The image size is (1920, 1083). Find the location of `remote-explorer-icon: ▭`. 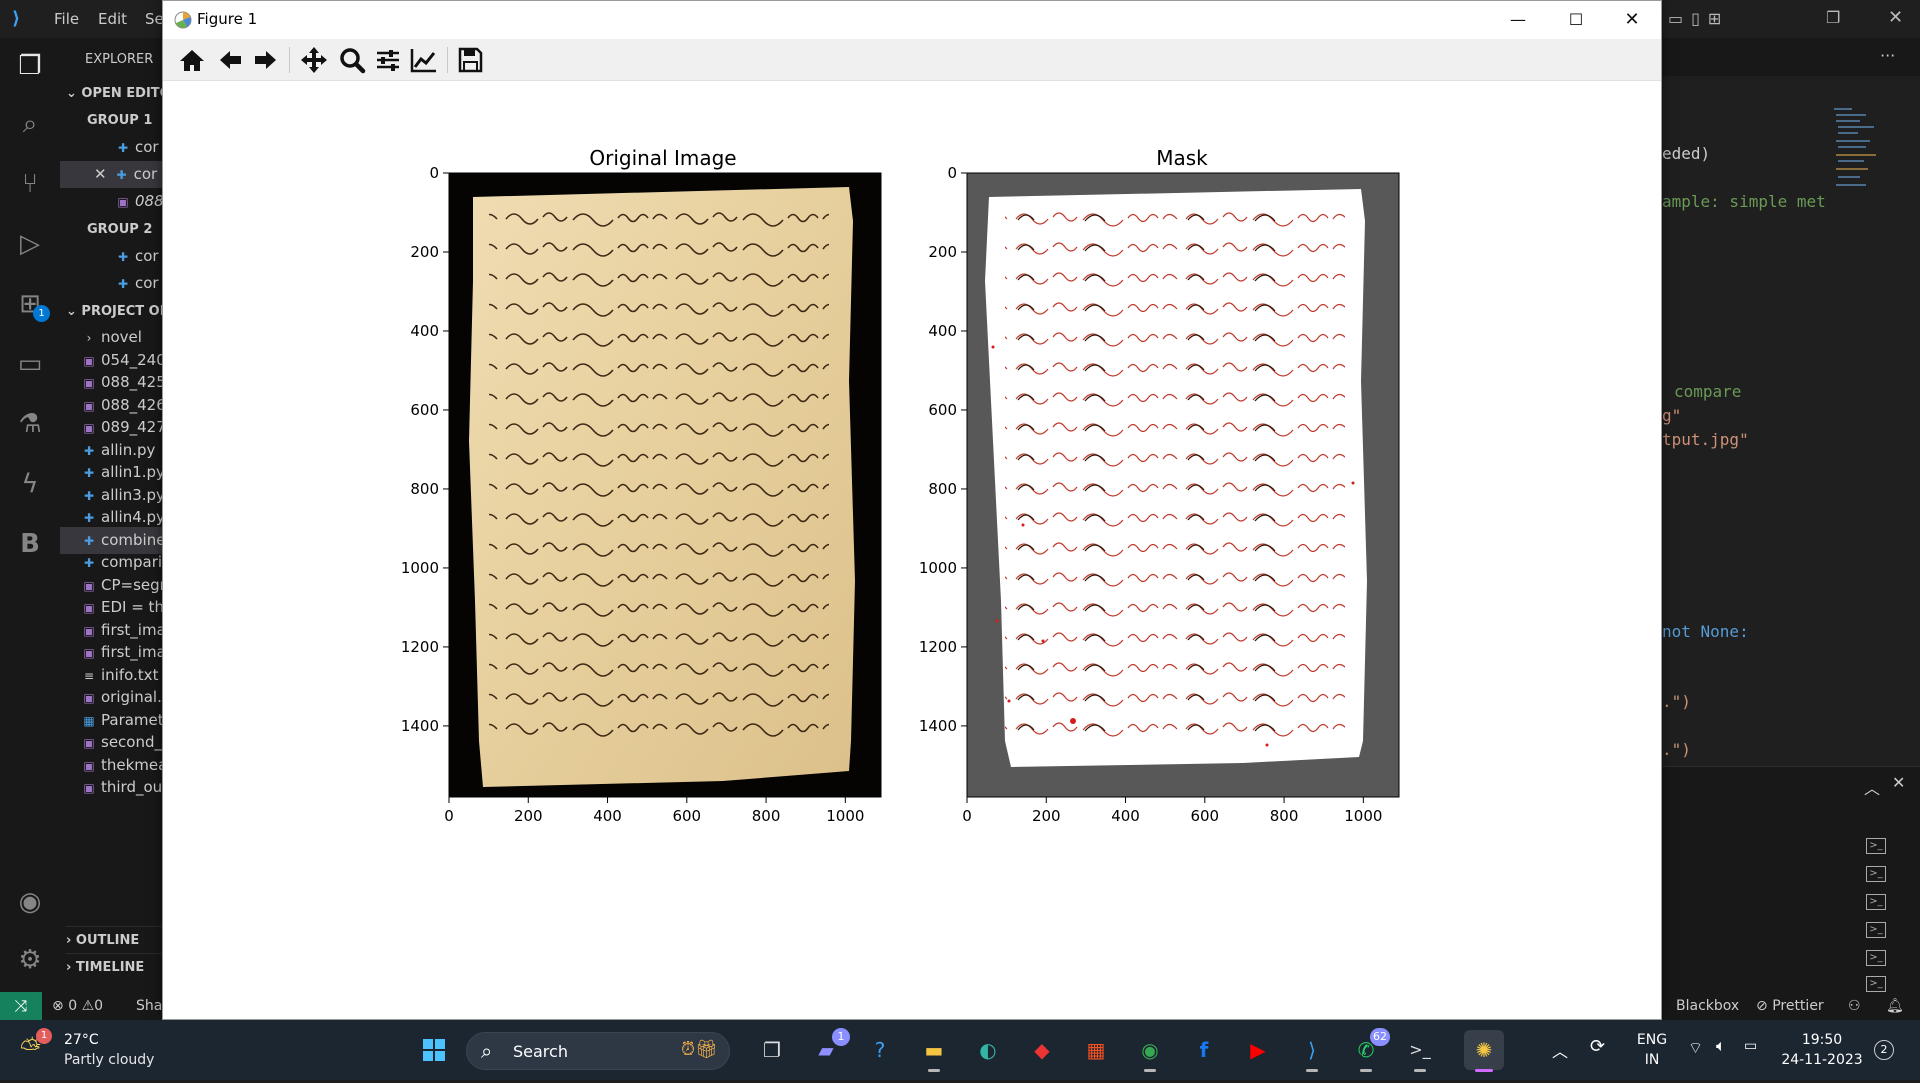

remote-explorer-icon: ▭ is located at coordinates (30, 364).